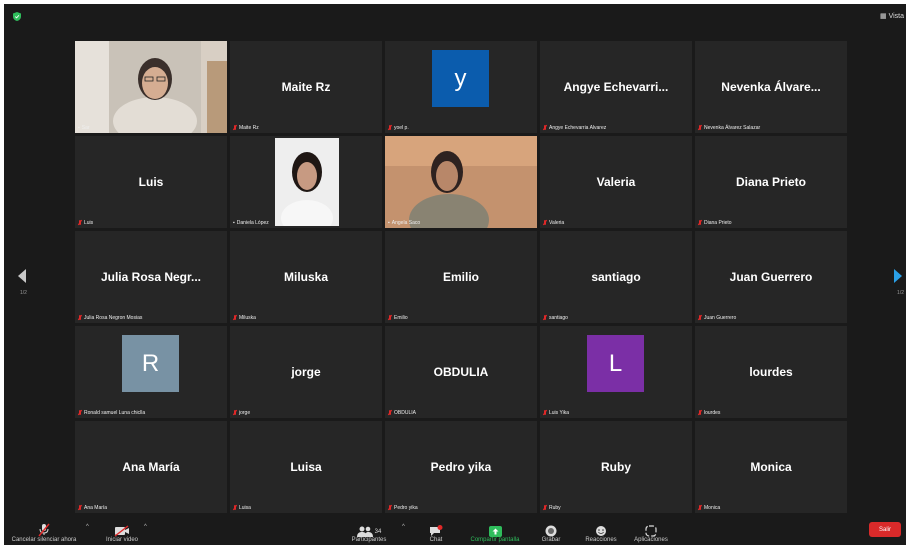 The image size is (907, 546). I want to click on previous-page-arrow-icon, so click(22, 276).